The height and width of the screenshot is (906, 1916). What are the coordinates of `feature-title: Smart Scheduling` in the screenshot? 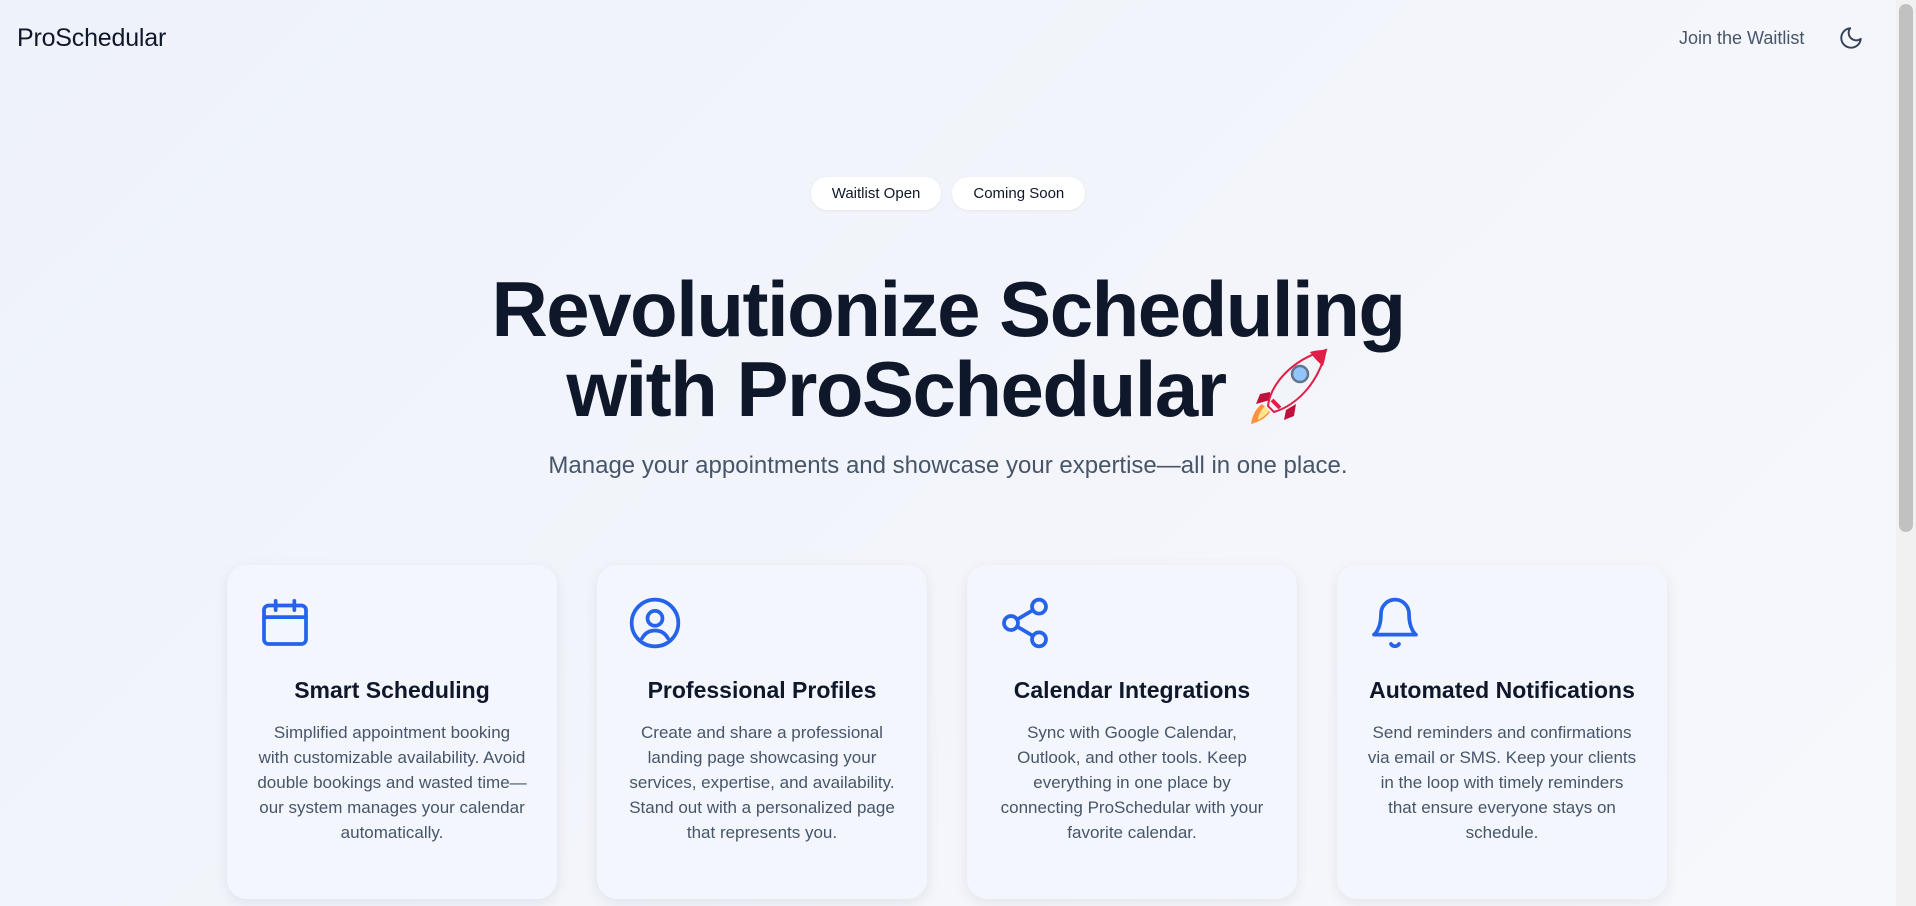 It's located at (392, 690).